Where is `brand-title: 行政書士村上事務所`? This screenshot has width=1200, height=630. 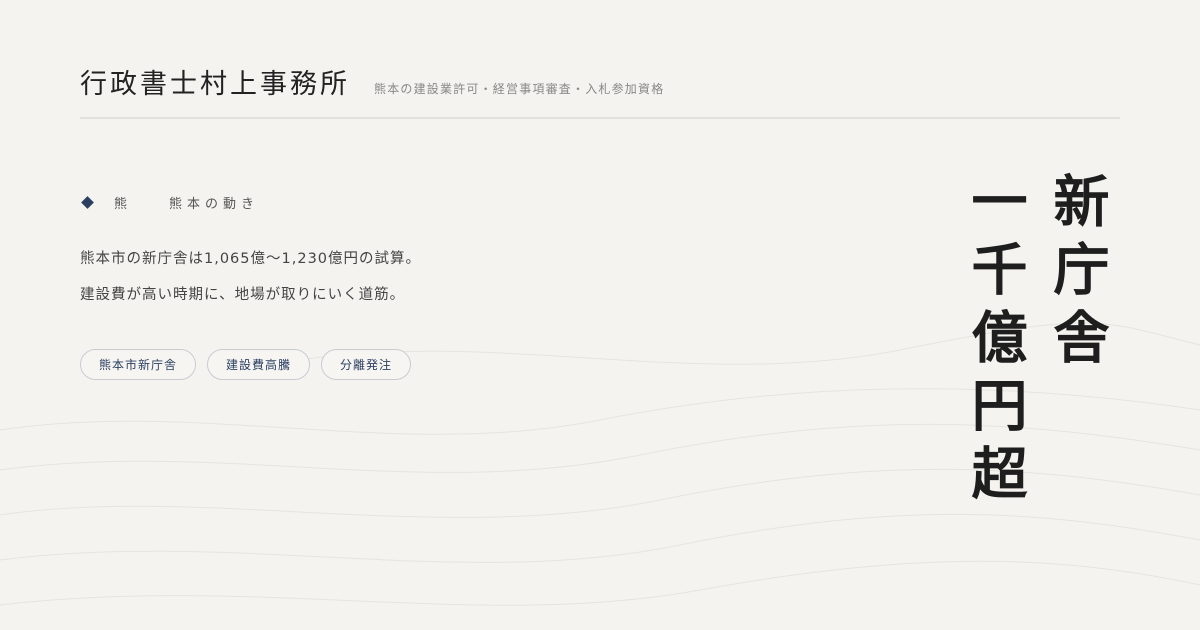 brand-title: 行政書士村上事務所 is located at coordinates (215, 85).